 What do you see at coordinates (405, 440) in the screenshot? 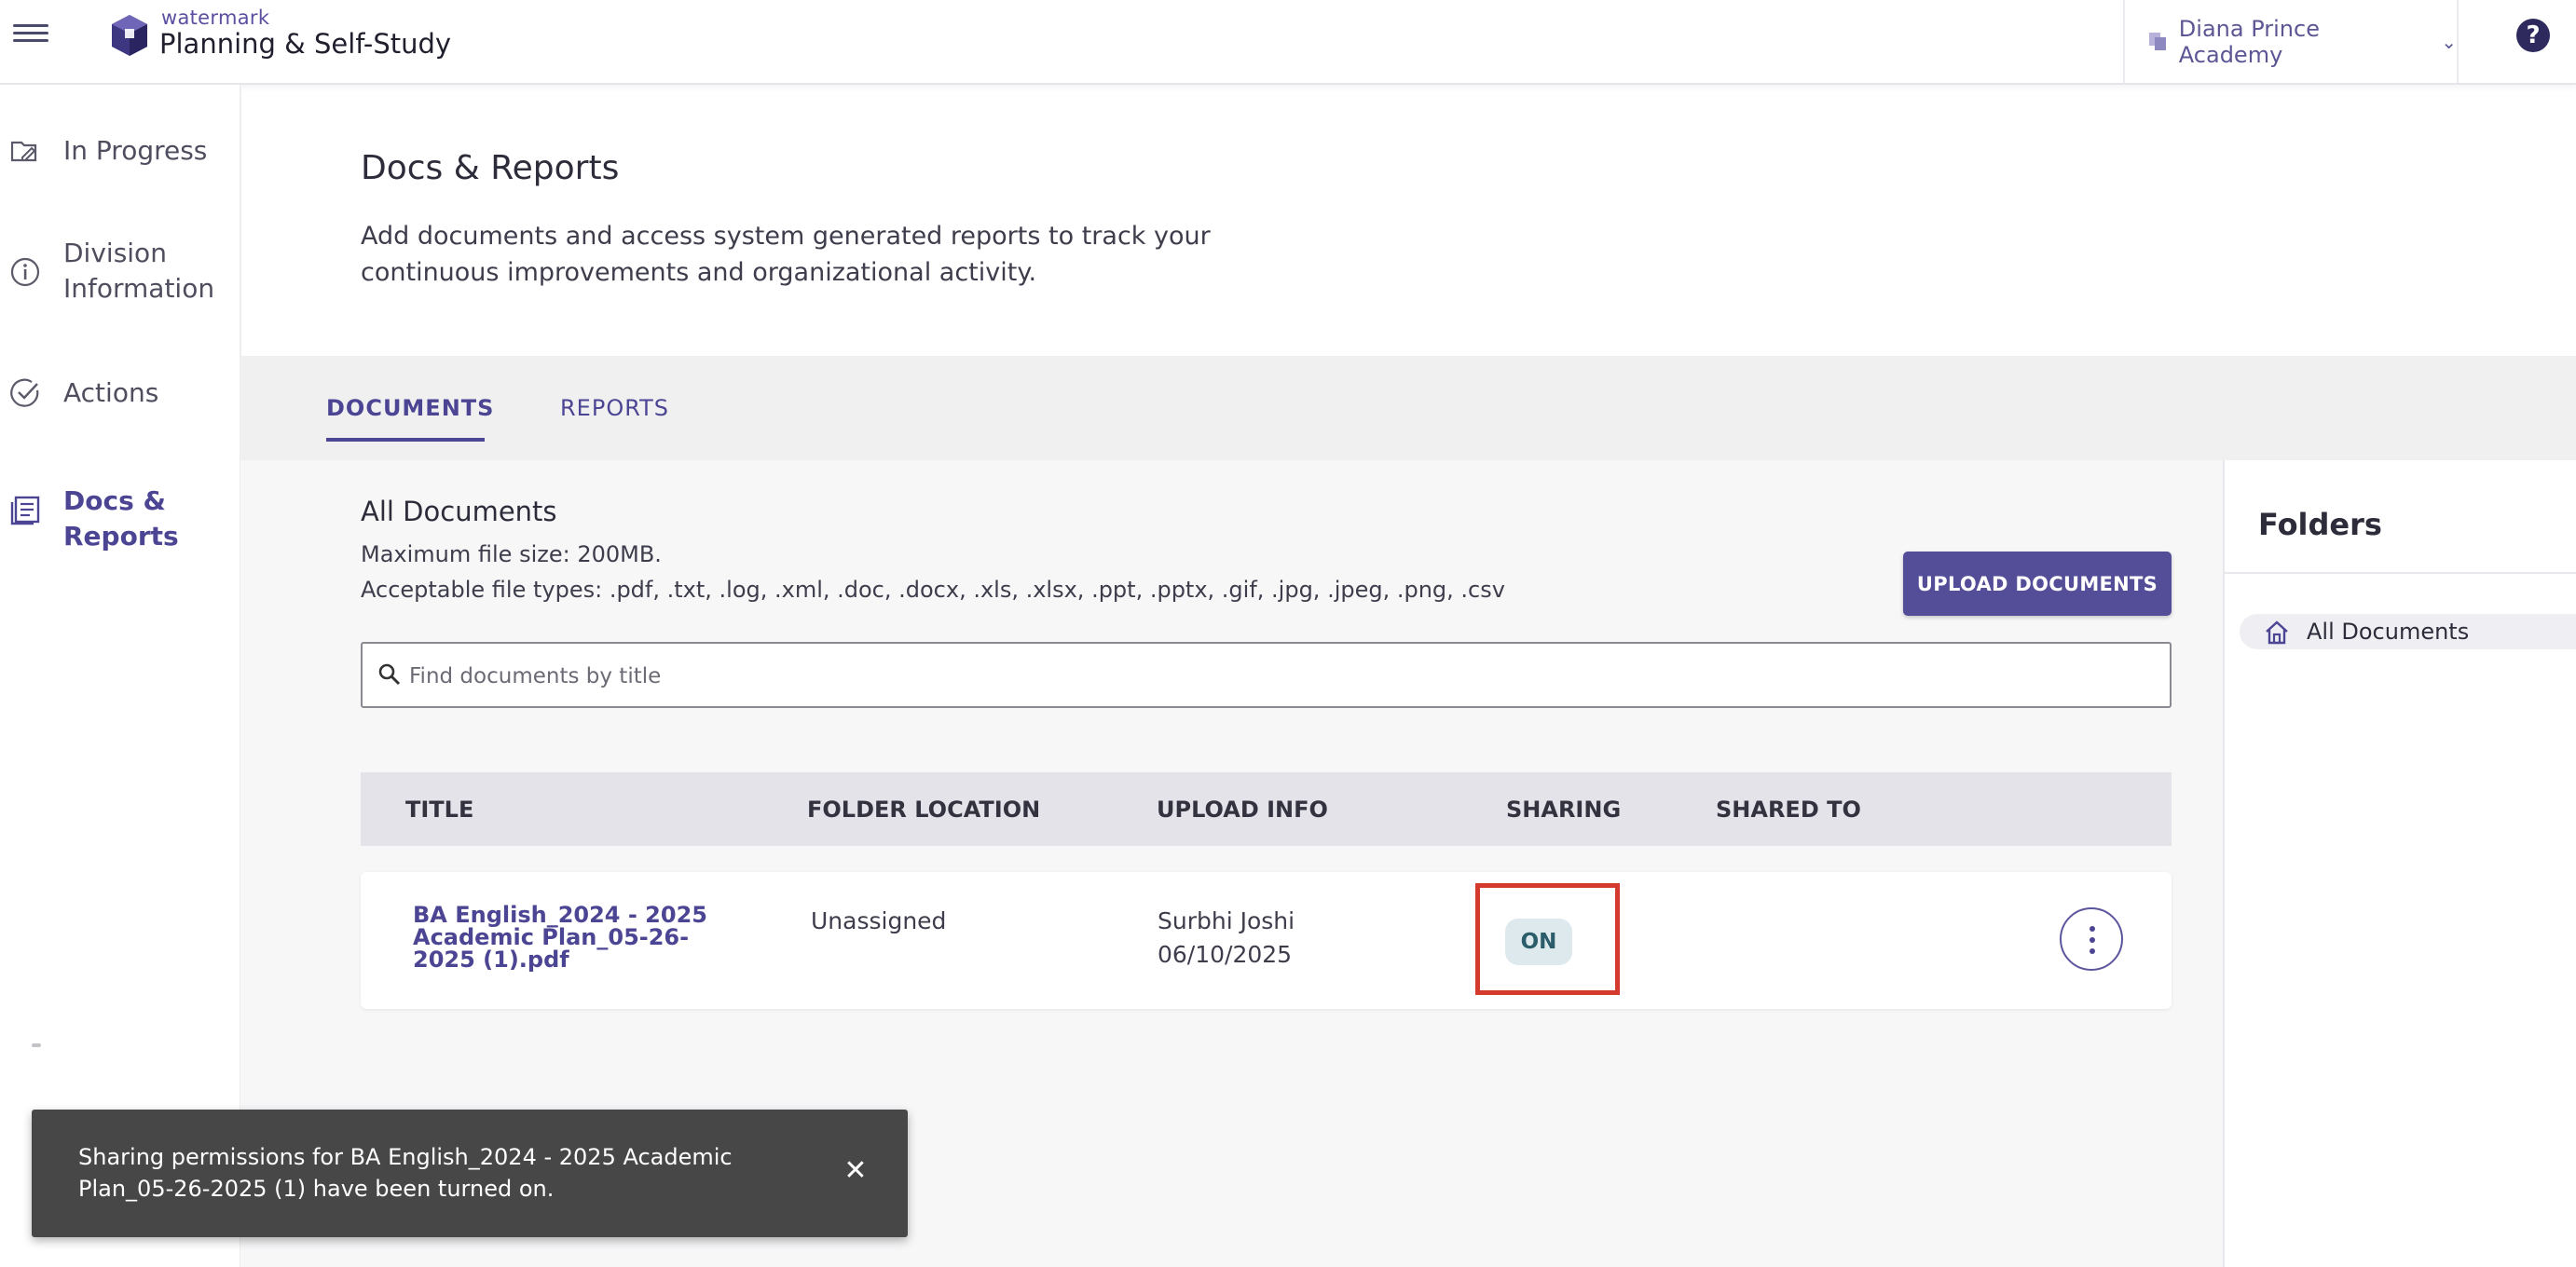
I see `active-tab-indicator` at bounding box center [405, 440].